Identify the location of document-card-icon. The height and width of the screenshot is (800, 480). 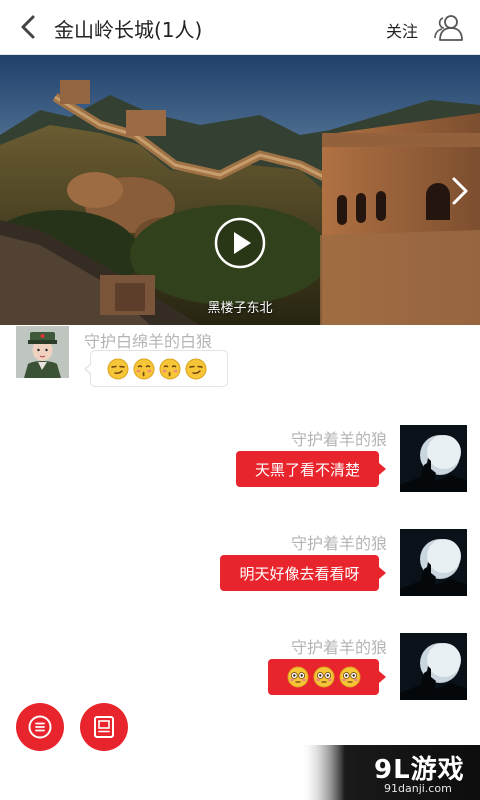
(104, 727).